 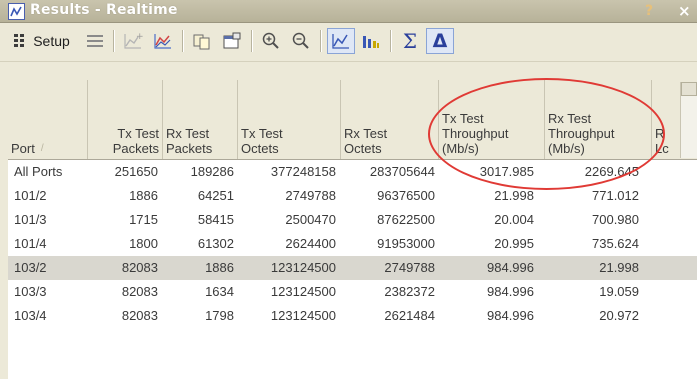 What do you see at coordinates (51, 41) in the screenshot?
I see `setup-label: Setup` at bounding box center [51, 41].